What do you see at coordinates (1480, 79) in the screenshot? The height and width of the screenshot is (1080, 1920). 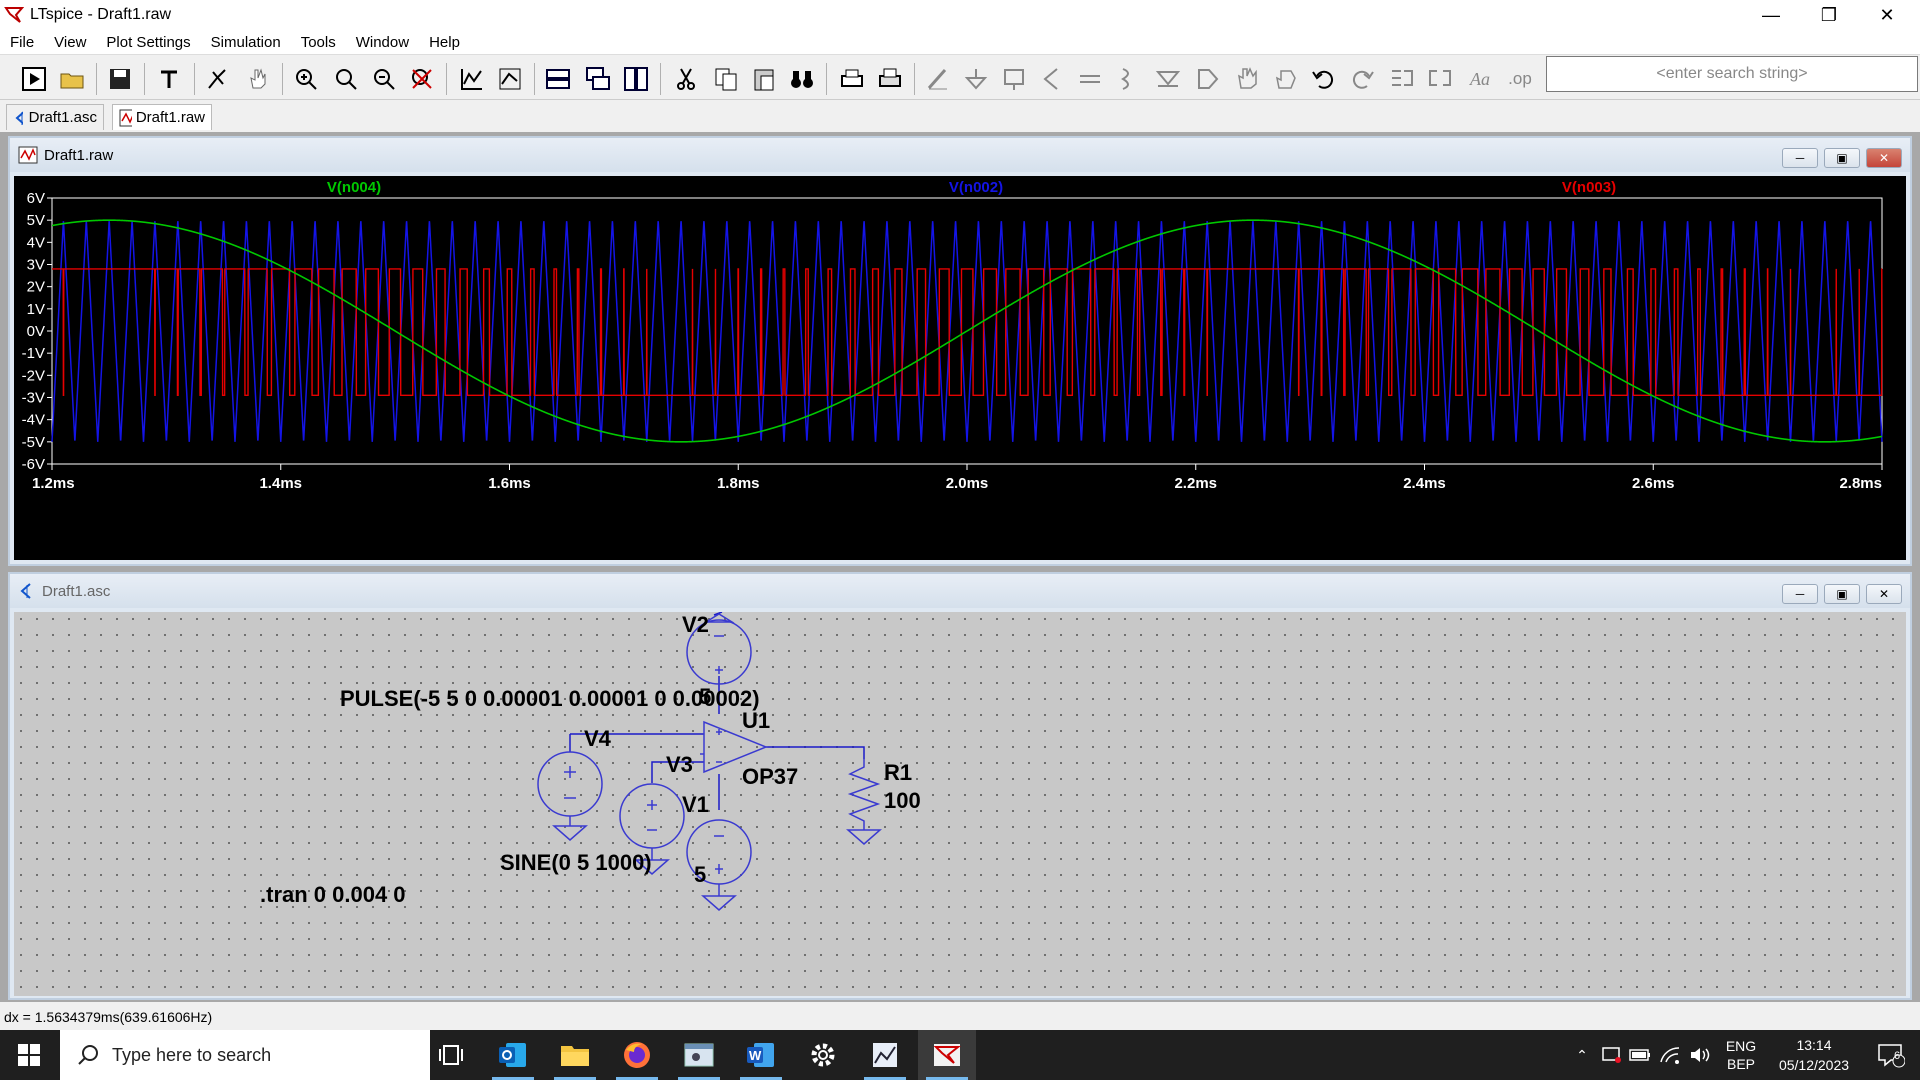 I see `text-icon: Aa` at bounding box center [1480, 79].